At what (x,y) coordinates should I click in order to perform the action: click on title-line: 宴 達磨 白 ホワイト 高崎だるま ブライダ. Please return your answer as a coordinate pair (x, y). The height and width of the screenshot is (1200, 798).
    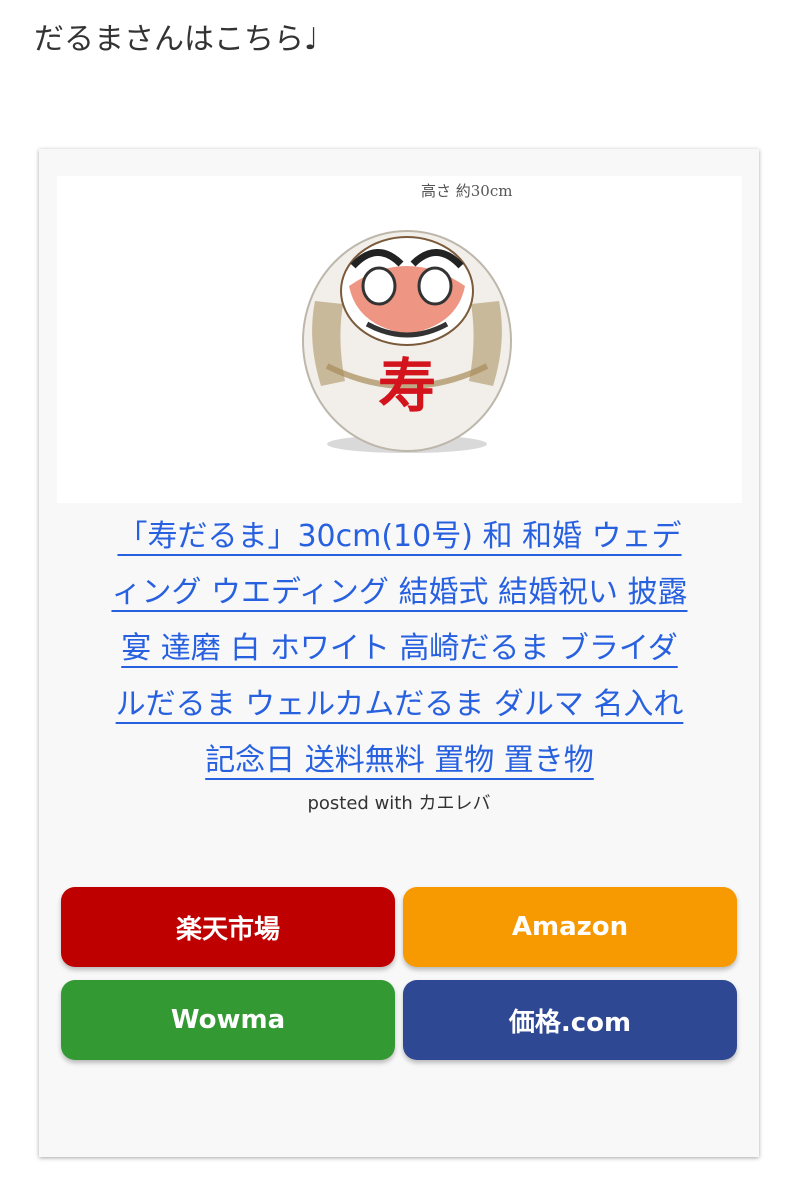
    Looking at the image, I should click on (399, 648).